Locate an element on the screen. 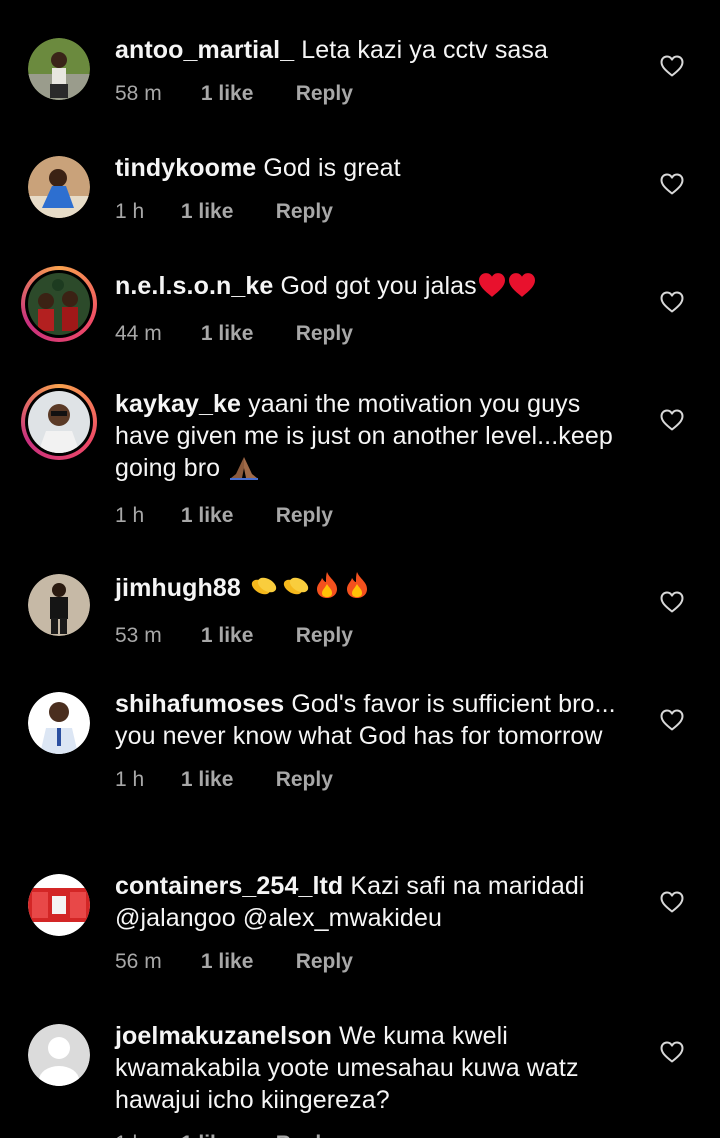 This screenshot has height=1138, width=720. comment-body: God got you jalas is located at coordinates (378, 286).